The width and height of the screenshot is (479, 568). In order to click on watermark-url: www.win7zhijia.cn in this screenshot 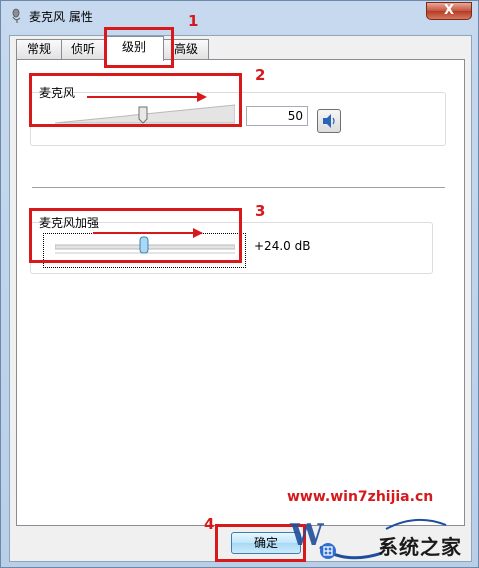, I will do `click(360, 497)`.